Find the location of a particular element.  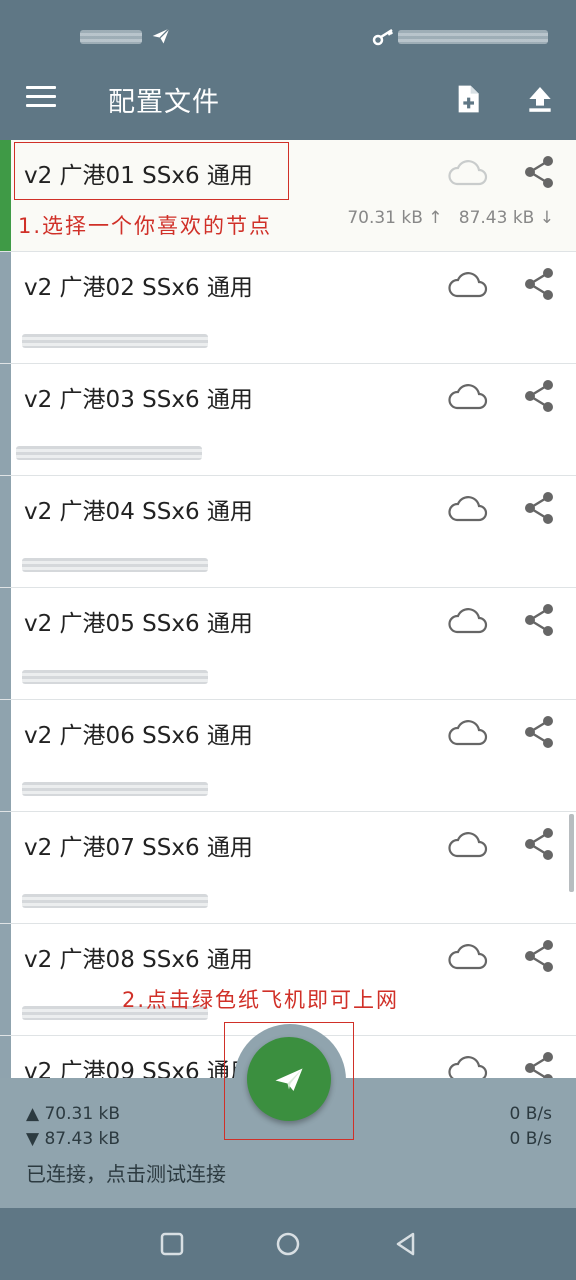

system-nav-bar is located at coordinates (288, 1244).